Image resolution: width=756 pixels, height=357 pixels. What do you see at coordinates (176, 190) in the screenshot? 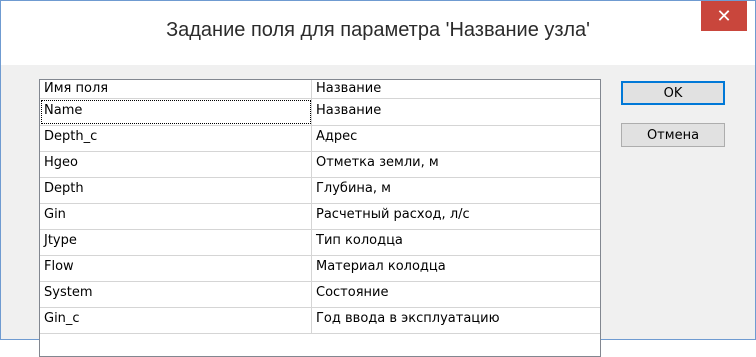
I see `field-name-cell: Depth` at bounding box center [176, 190].